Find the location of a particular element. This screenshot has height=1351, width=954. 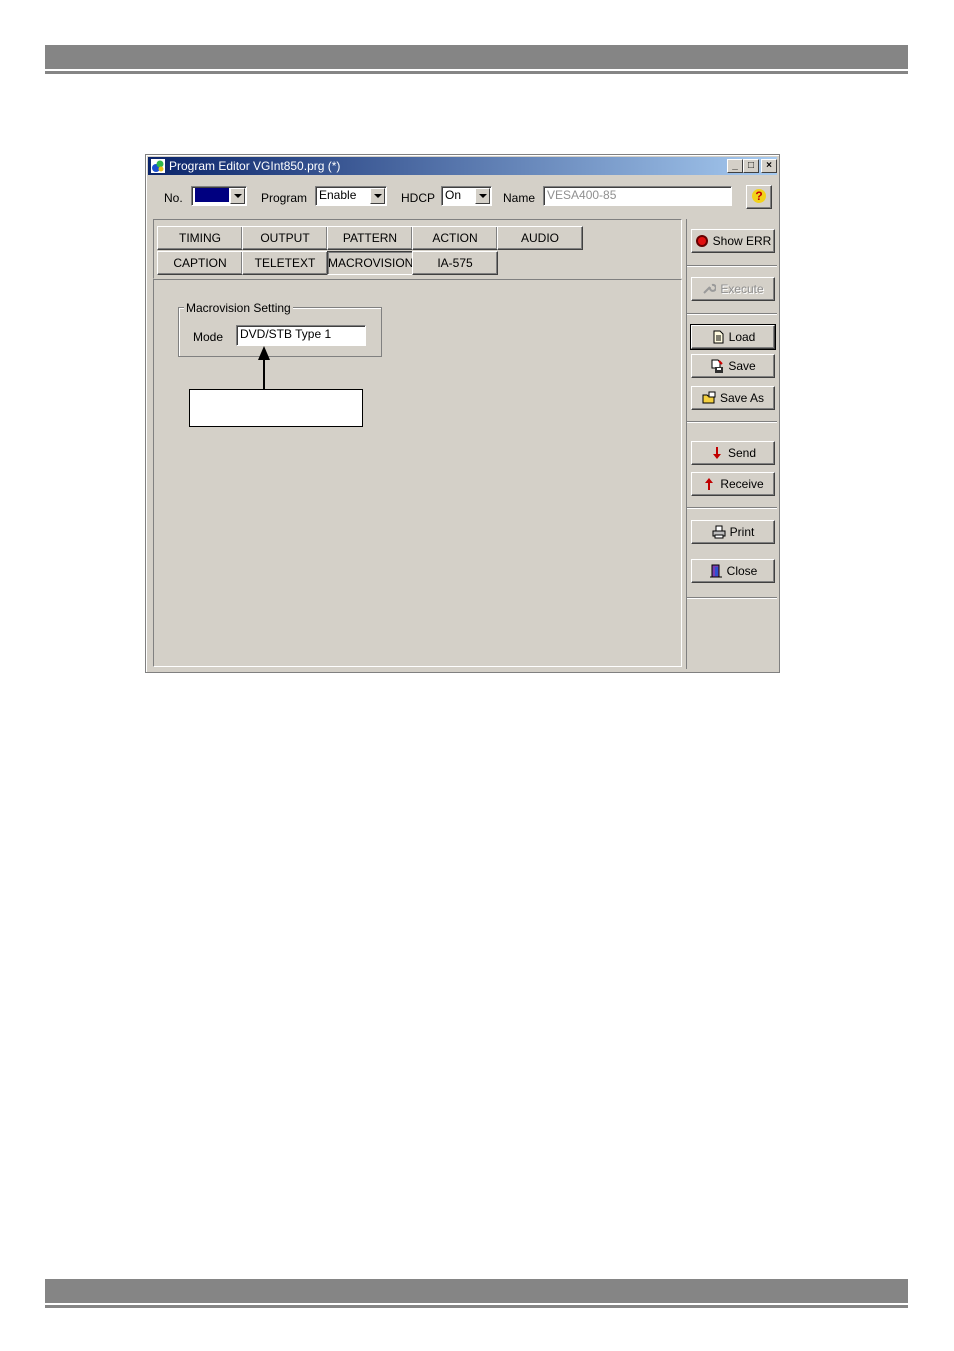

hdcp-label: HDCP is located at coordinates (418, 198).